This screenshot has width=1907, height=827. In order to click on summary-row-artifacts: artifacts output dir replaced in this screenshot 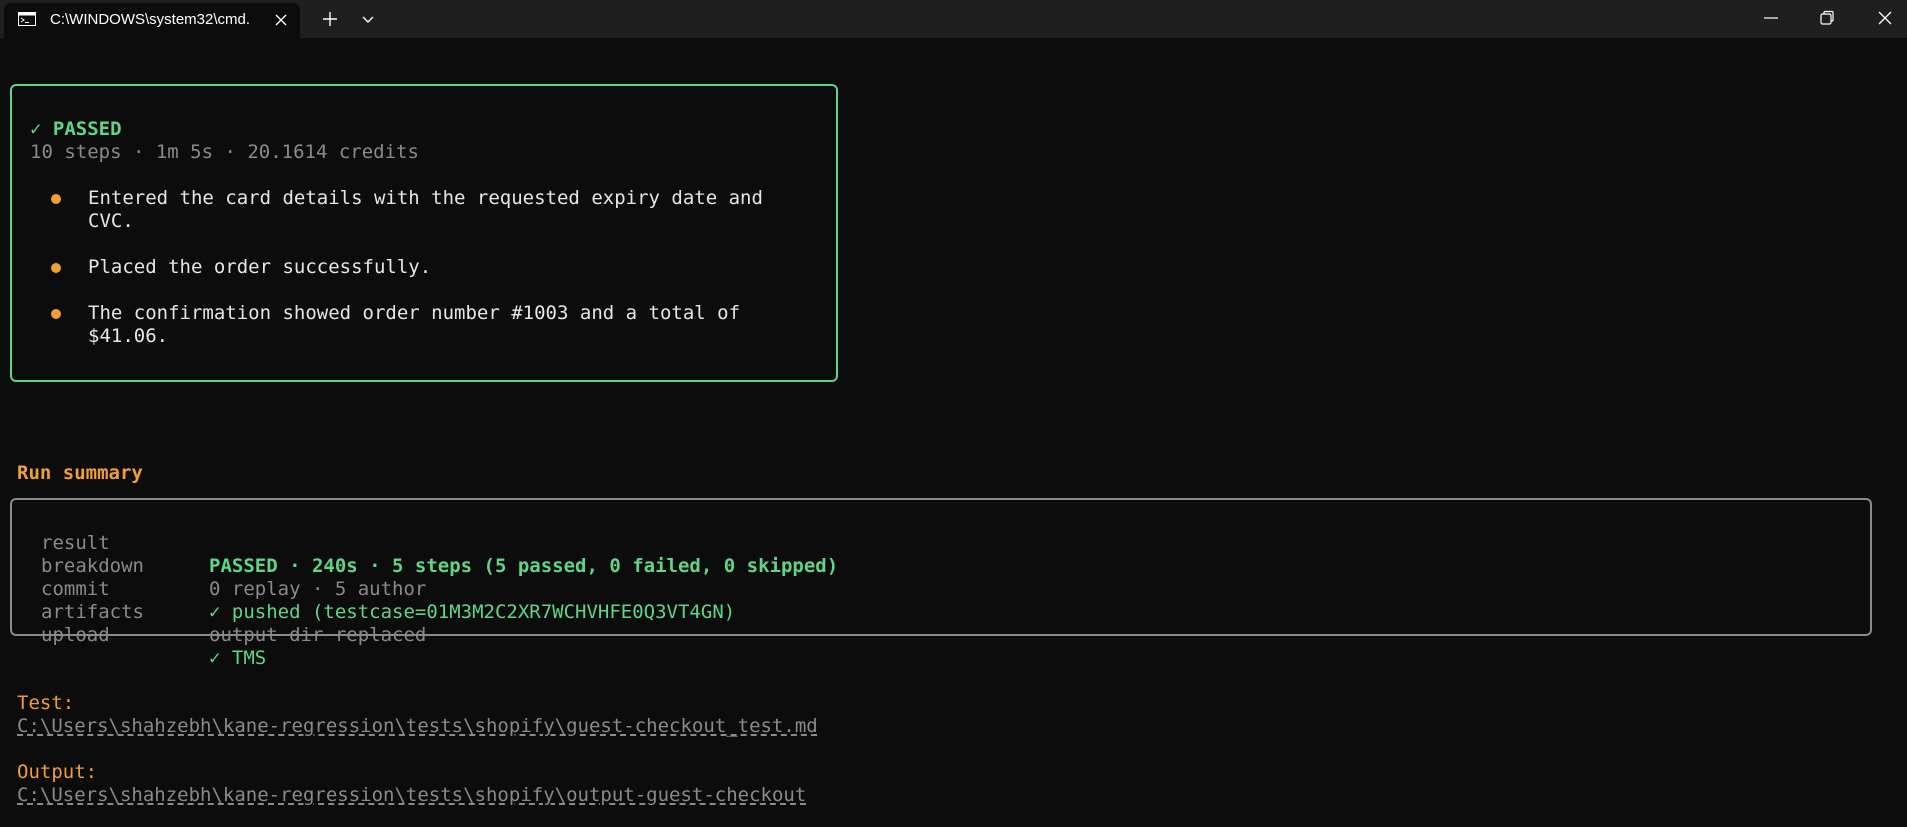, I will do `click(233, 612)`.